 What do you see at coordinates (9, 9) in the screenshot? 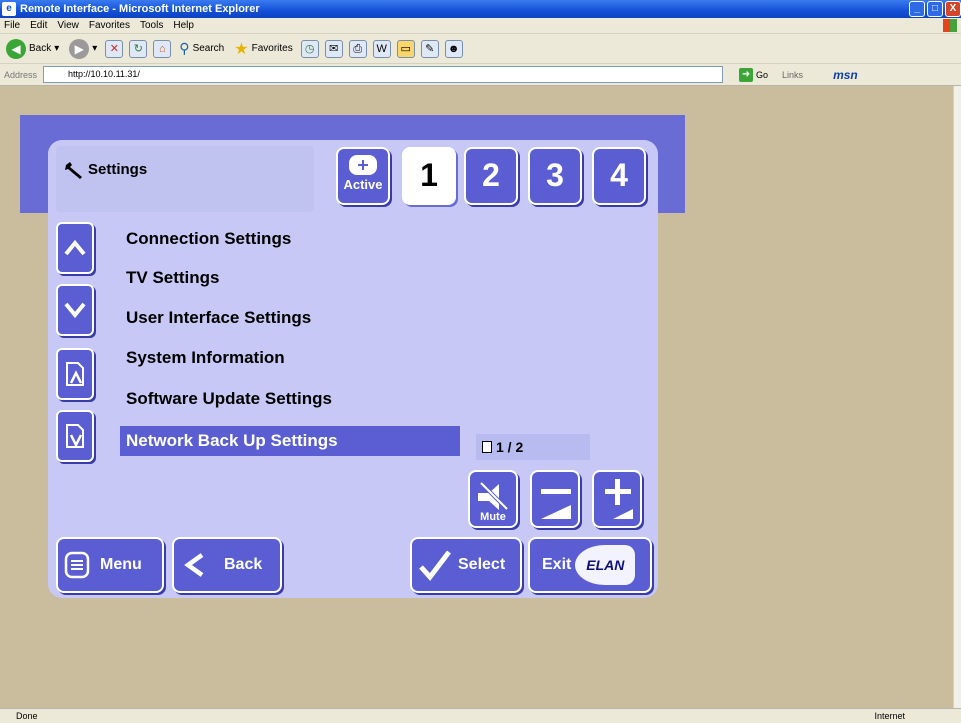
I see `ie-icon: e` at bounding box center [9, 9].